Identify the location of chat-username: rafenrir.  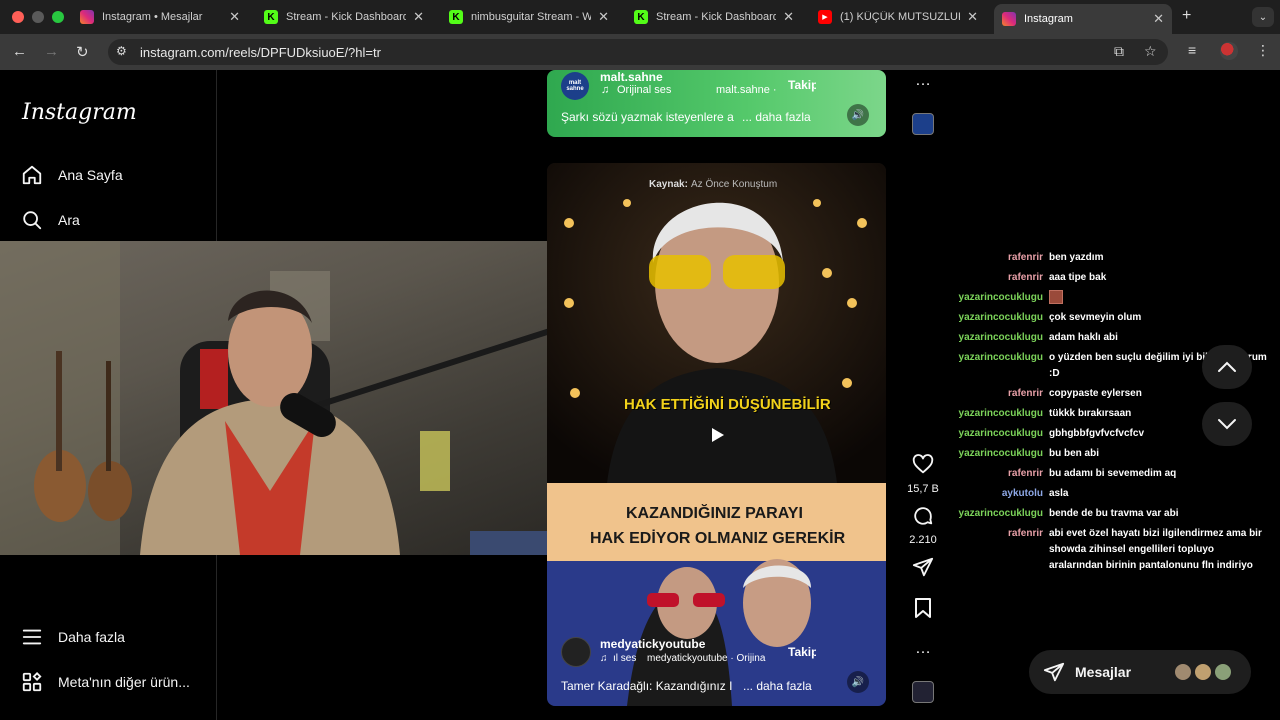
(1025, 277).